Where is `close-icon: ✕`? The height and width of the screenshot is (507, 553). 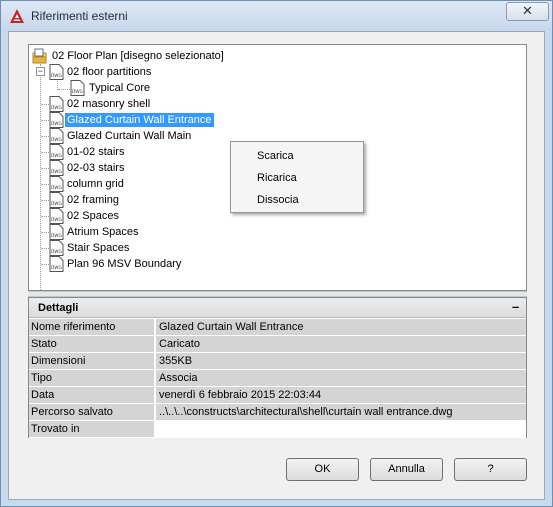
close-icon: ✕ is located at coordinates (527, 10).